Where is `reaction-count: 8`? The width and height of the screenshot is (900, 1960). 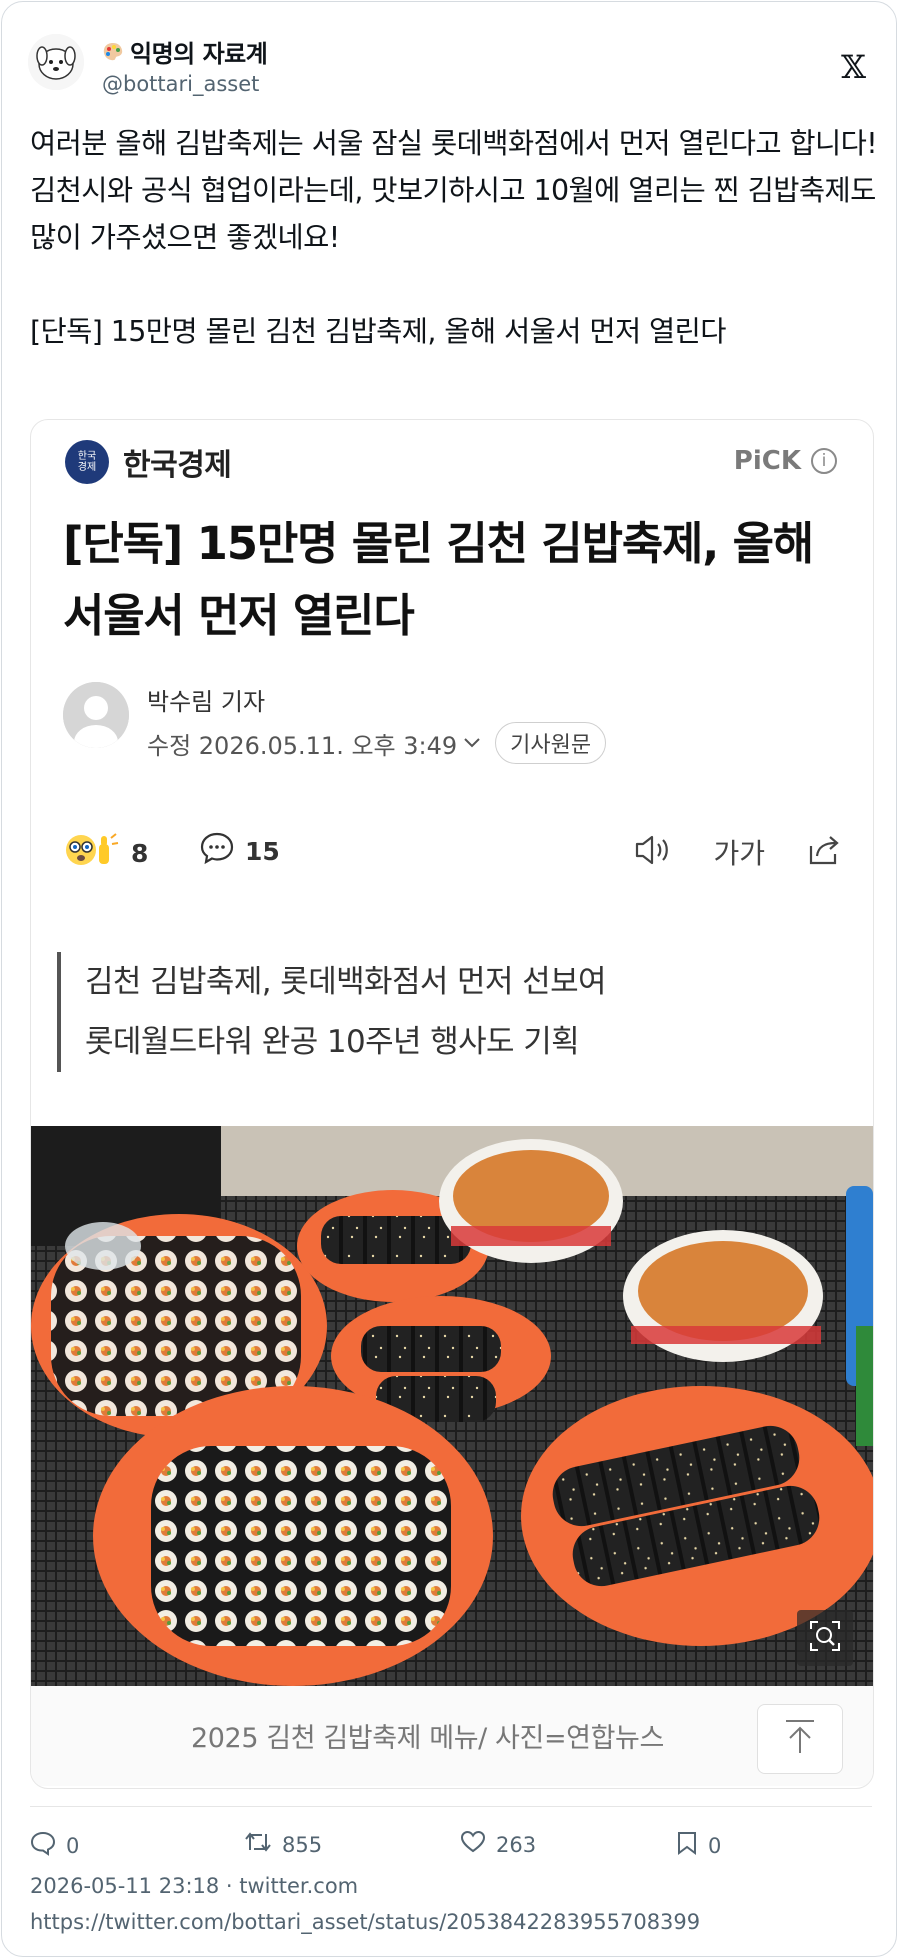 reaction-count: 8 is located at coordinates (140, 853).